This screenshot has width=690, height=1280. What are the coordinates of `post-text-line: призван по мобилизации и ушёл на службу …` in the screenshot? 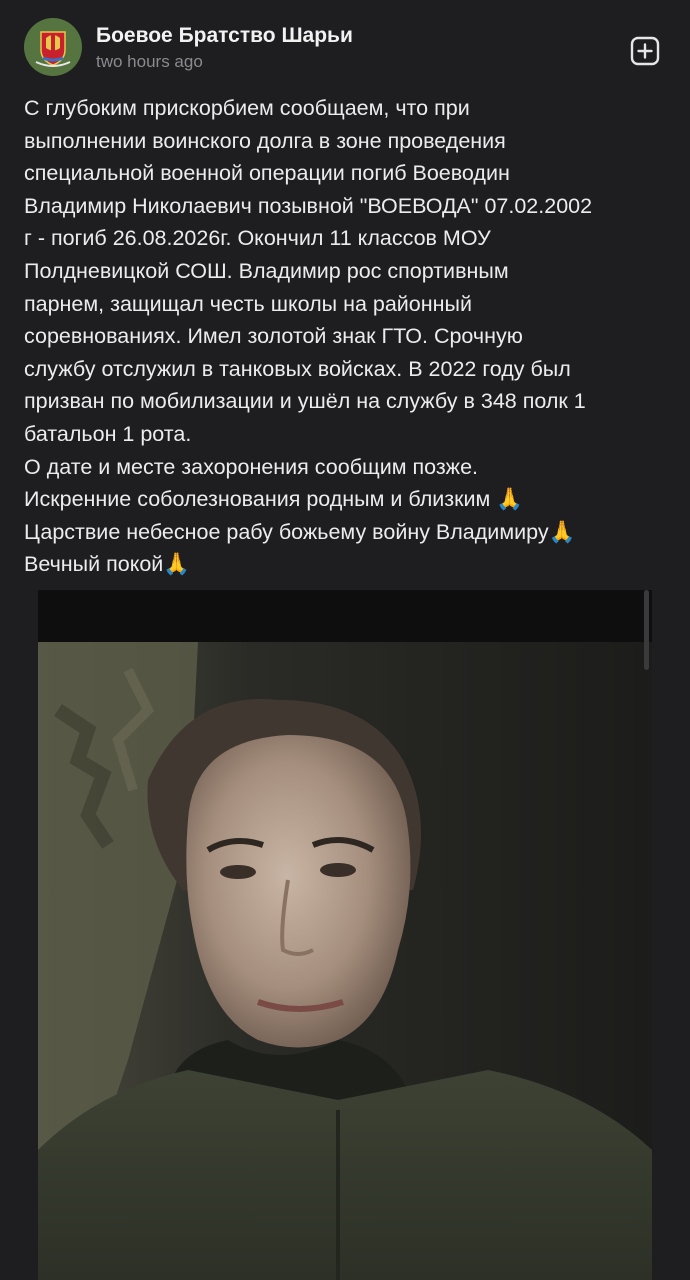 It's located at (305, 401).